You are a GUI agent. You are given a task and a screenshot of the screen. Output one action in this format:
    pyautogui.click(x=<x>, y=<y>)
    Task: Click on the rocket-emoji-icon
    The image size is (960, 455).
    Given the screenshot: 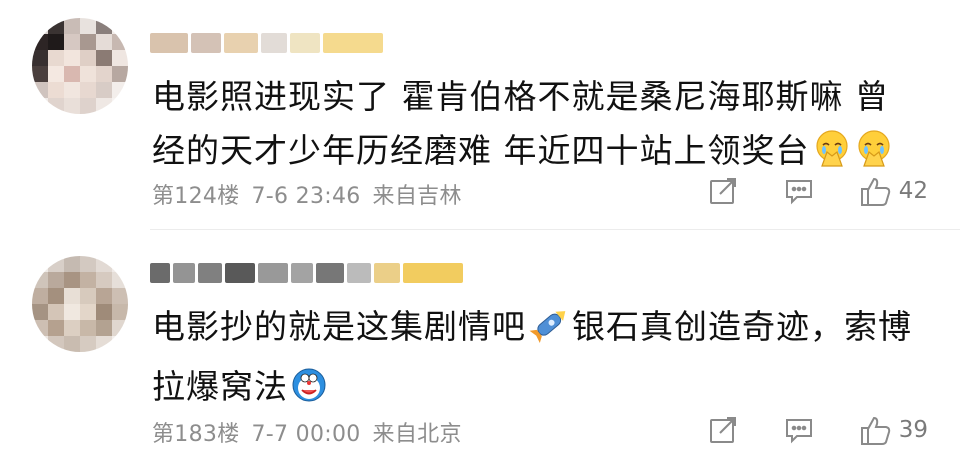 What is the action you would take?
    pyautogui.click(x=550, y=332)
    